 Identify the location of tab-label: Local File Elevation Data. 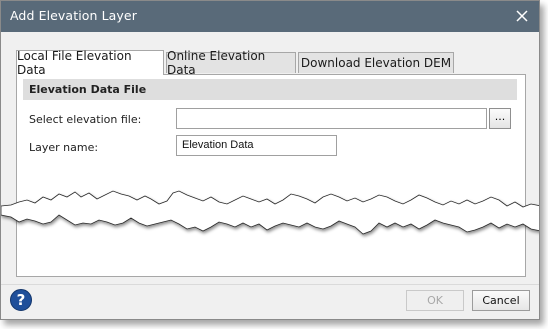
(74, 63).